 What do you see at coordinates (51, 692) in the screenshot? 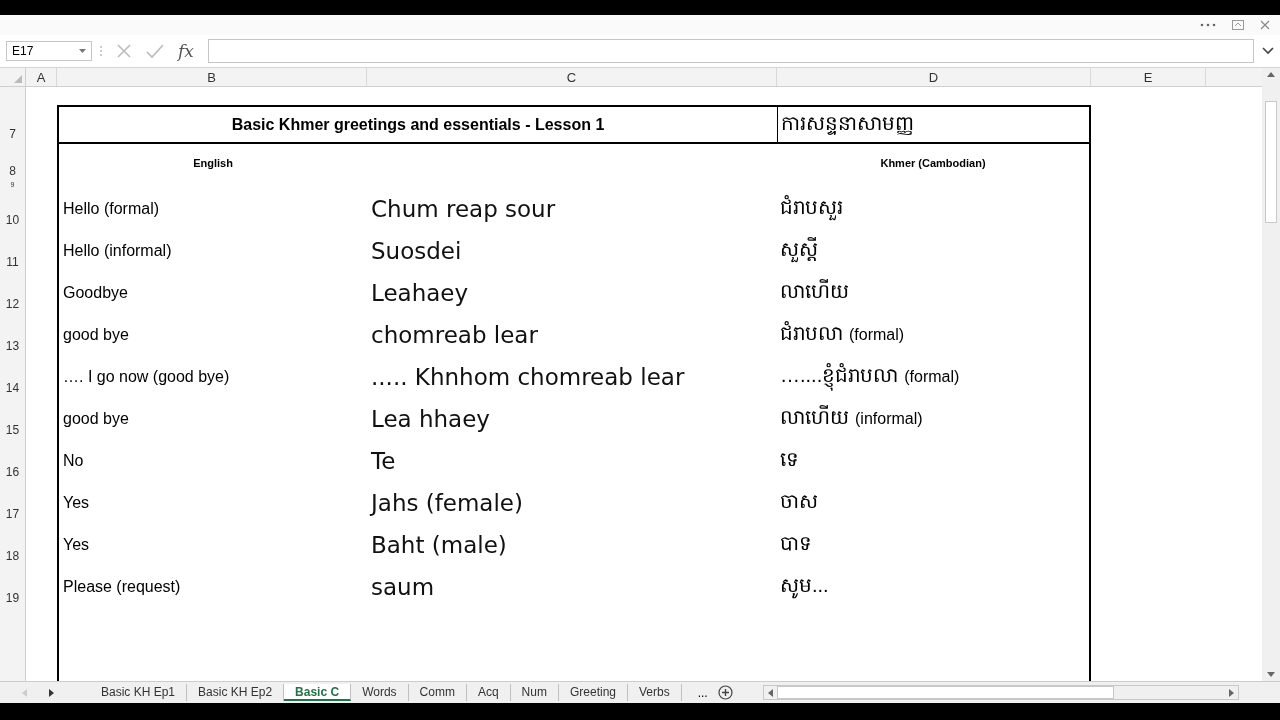
I see `next-sheet-icon` at bounding box center [51, 692].